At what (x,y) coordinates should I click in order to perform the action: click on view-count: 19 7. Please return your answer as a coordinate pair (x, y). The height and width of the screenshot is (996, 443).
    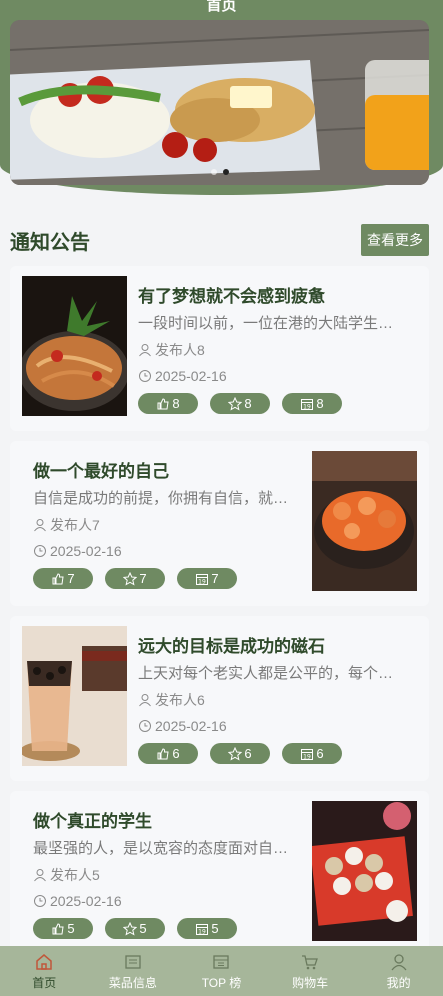
    Looking at the image, I should click on (207, 578).